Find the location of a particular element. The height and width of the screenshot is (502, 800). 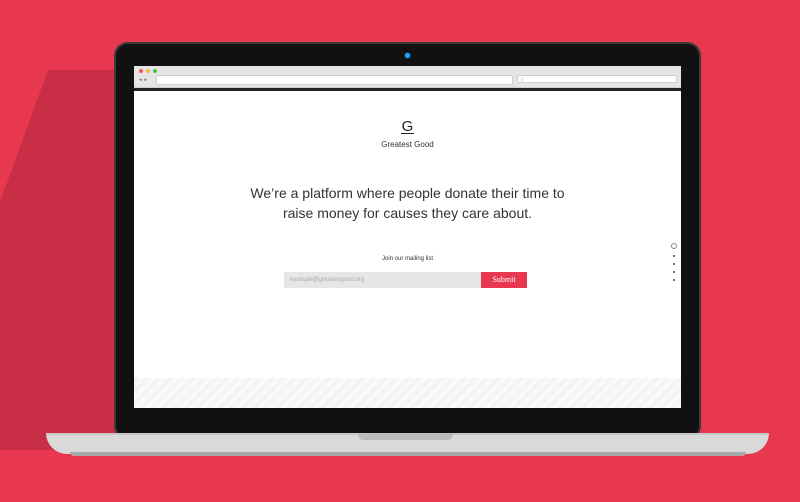

nav-buttons: ◂ ▸ is located at coordinates (143, 80).